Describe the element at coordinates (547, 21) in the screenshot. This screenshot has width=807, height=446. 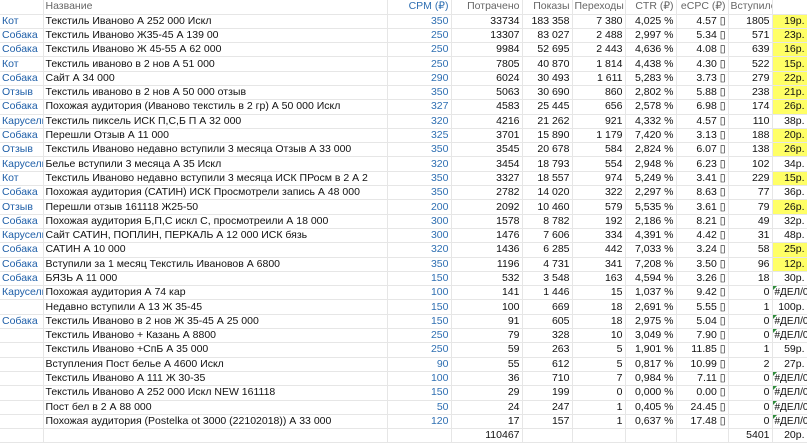
I see `cell-impressions: 183 358` at that location.